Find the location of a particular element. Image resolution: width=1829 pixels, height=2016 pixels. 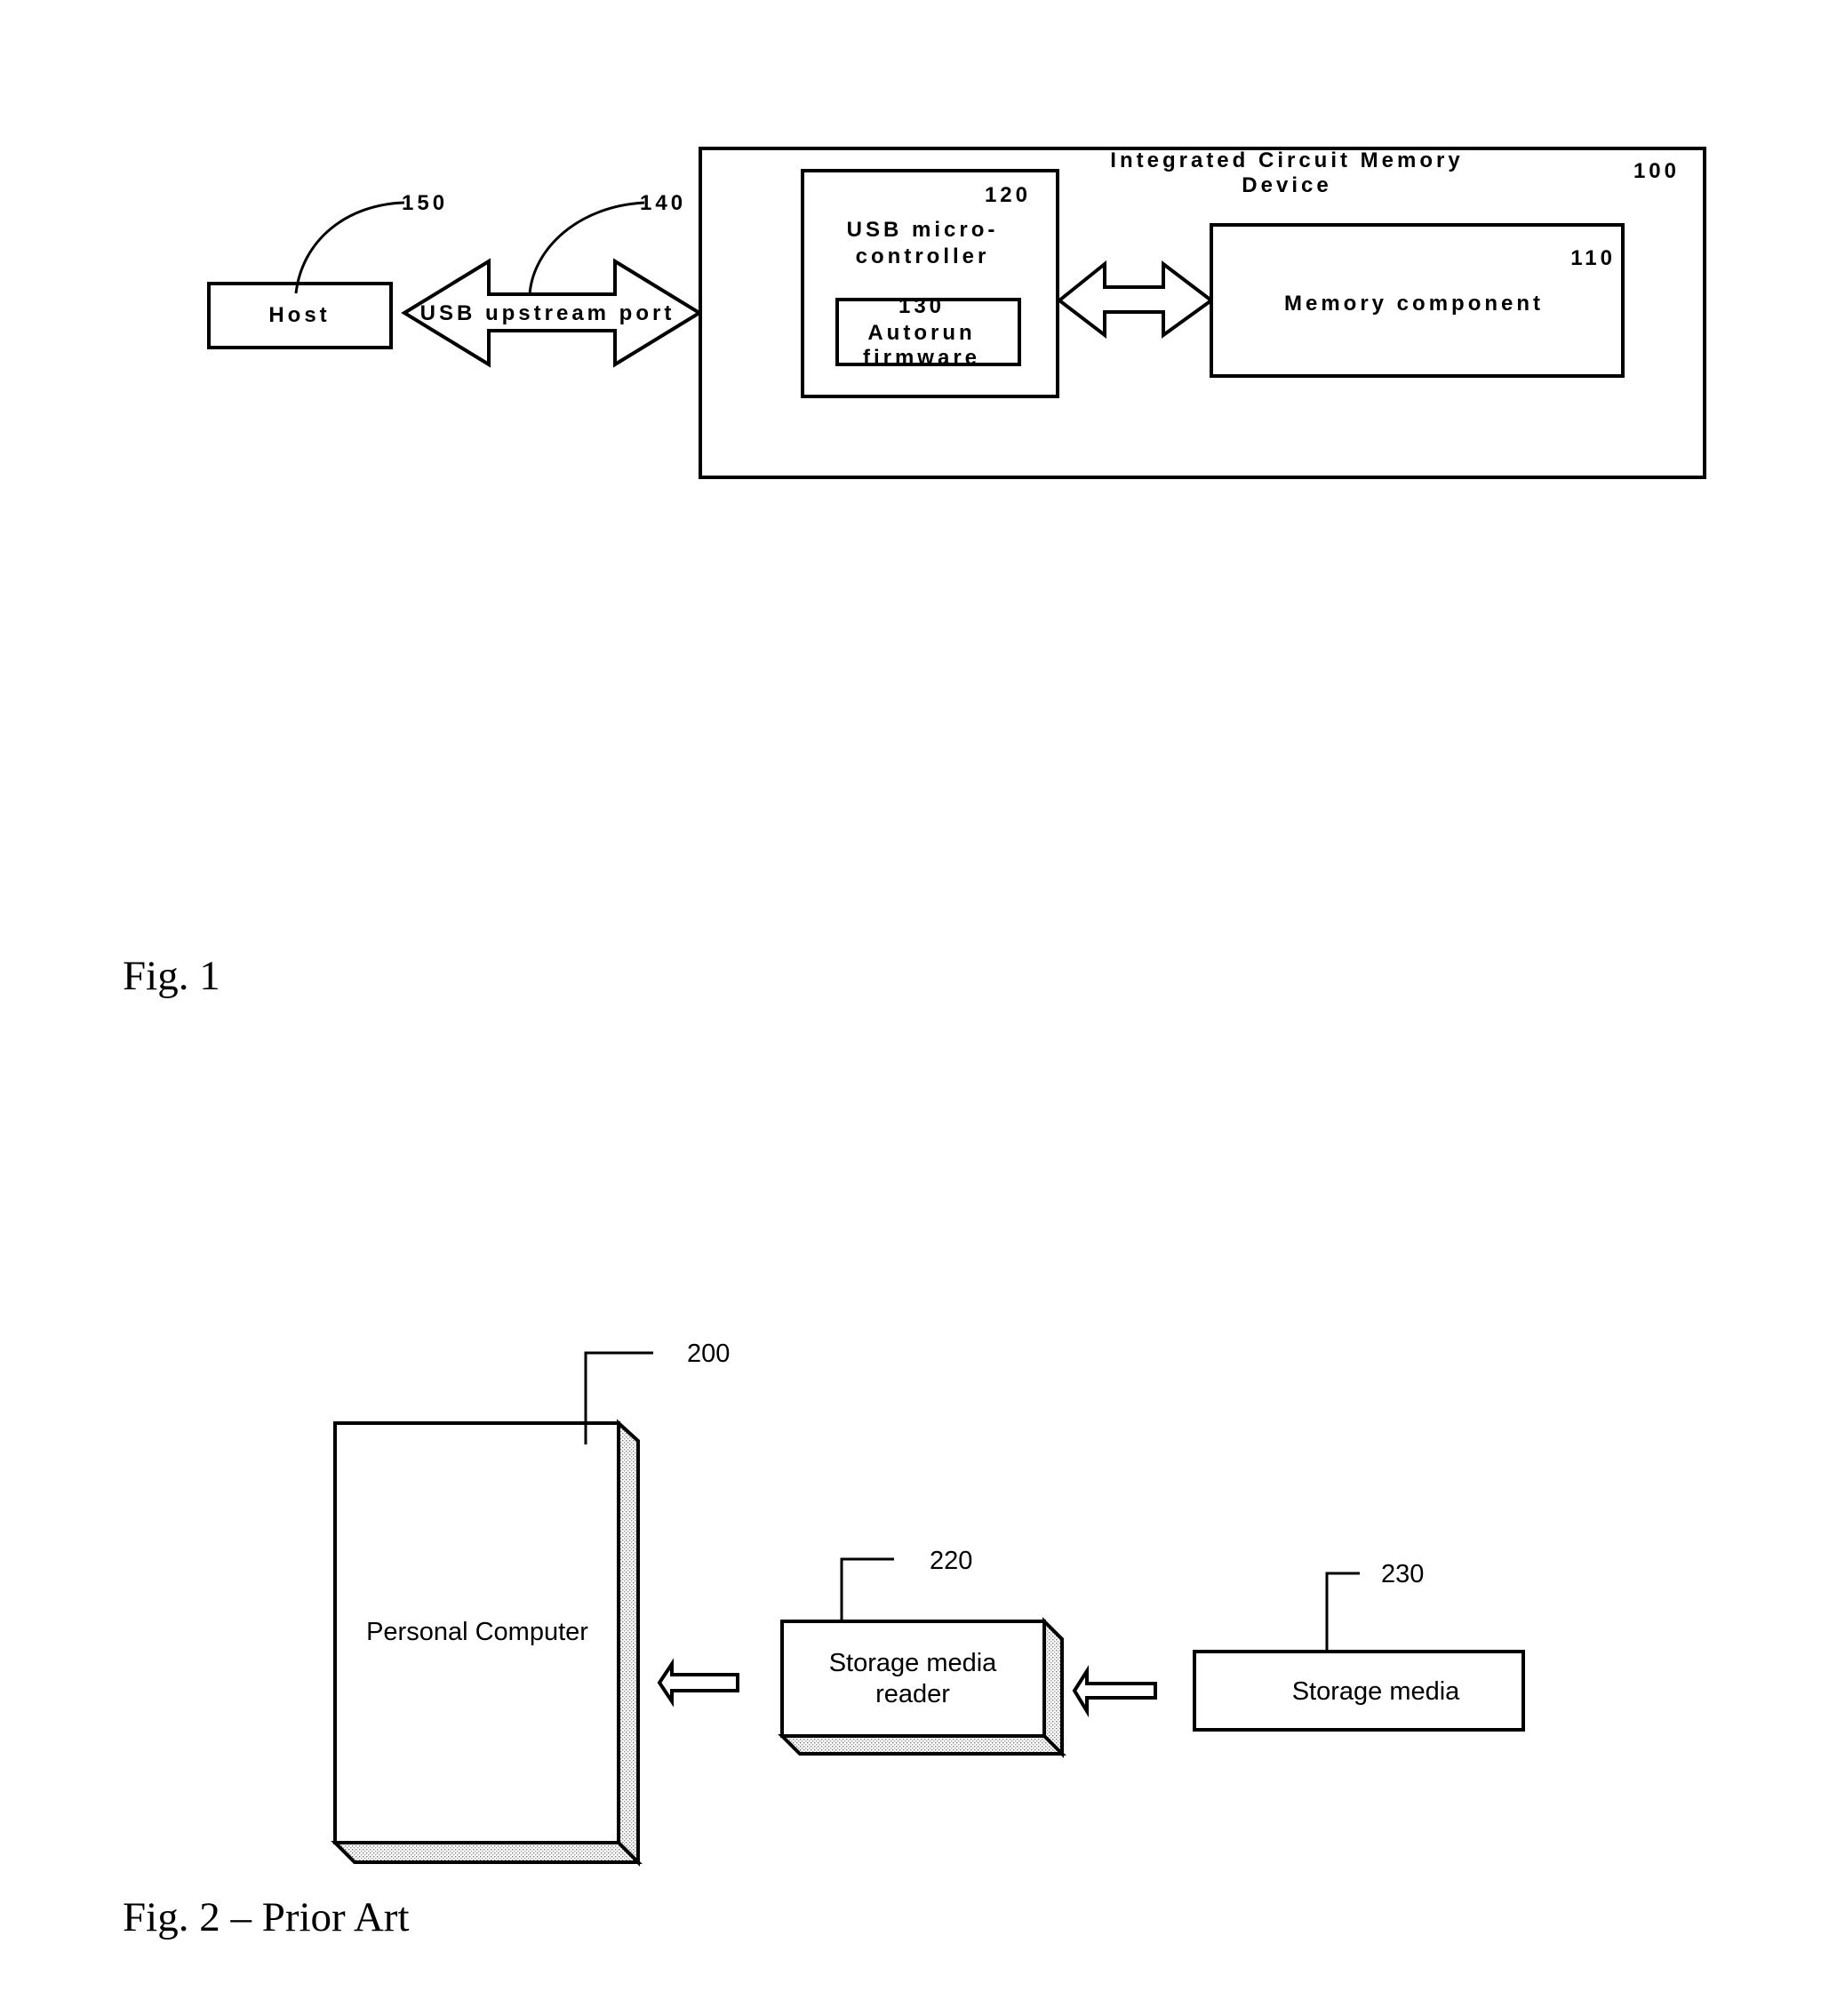

media-leader-line is located at coordinates (1343, 1612).